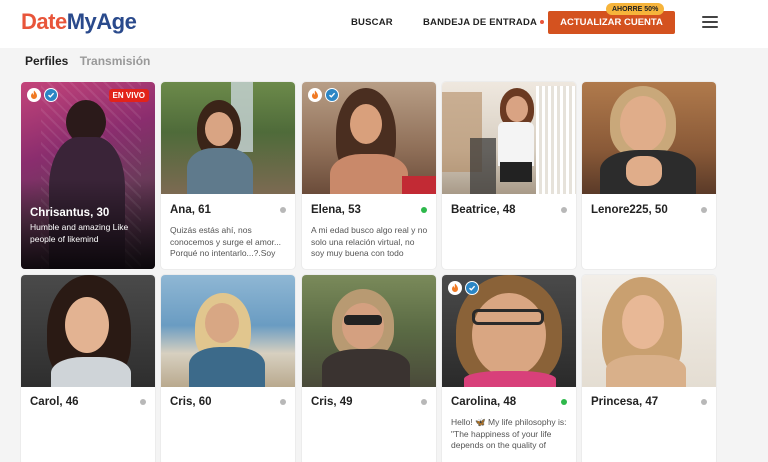 Image resolution: width=768 pixels, height=462 pixels. What do you see at coordinates (629, 210) in the screenshot?
I see `profile-name: Lenore225, 50` at bounding box center [629, 210].